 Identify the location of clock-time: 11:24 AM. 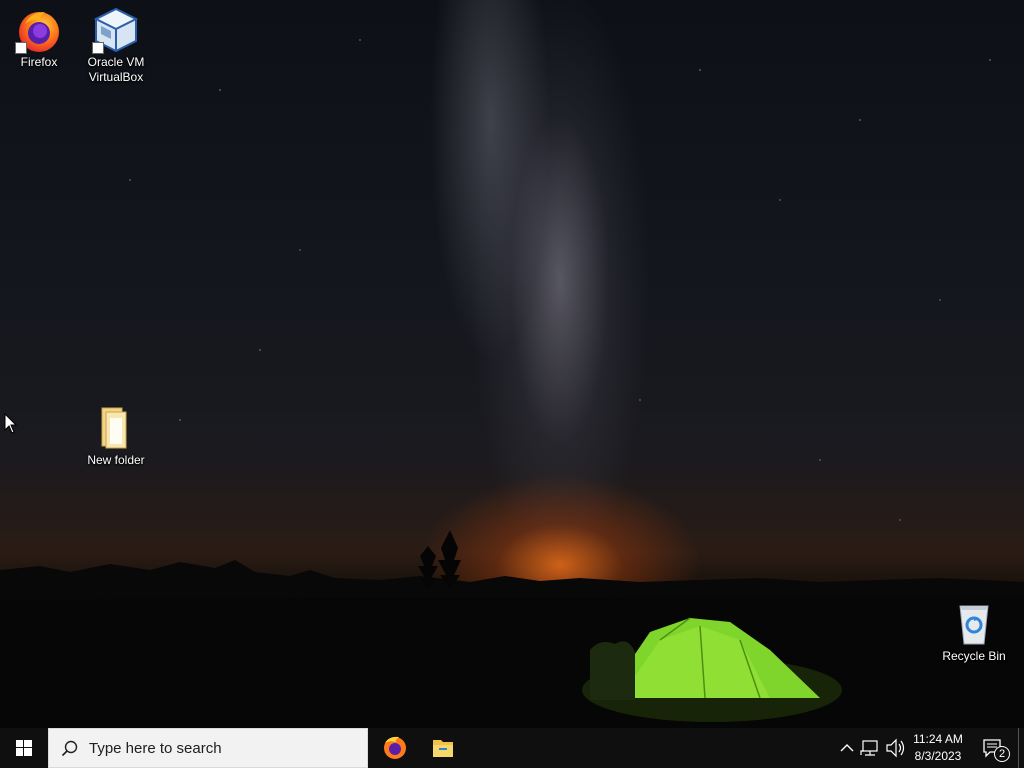
(938, 739).